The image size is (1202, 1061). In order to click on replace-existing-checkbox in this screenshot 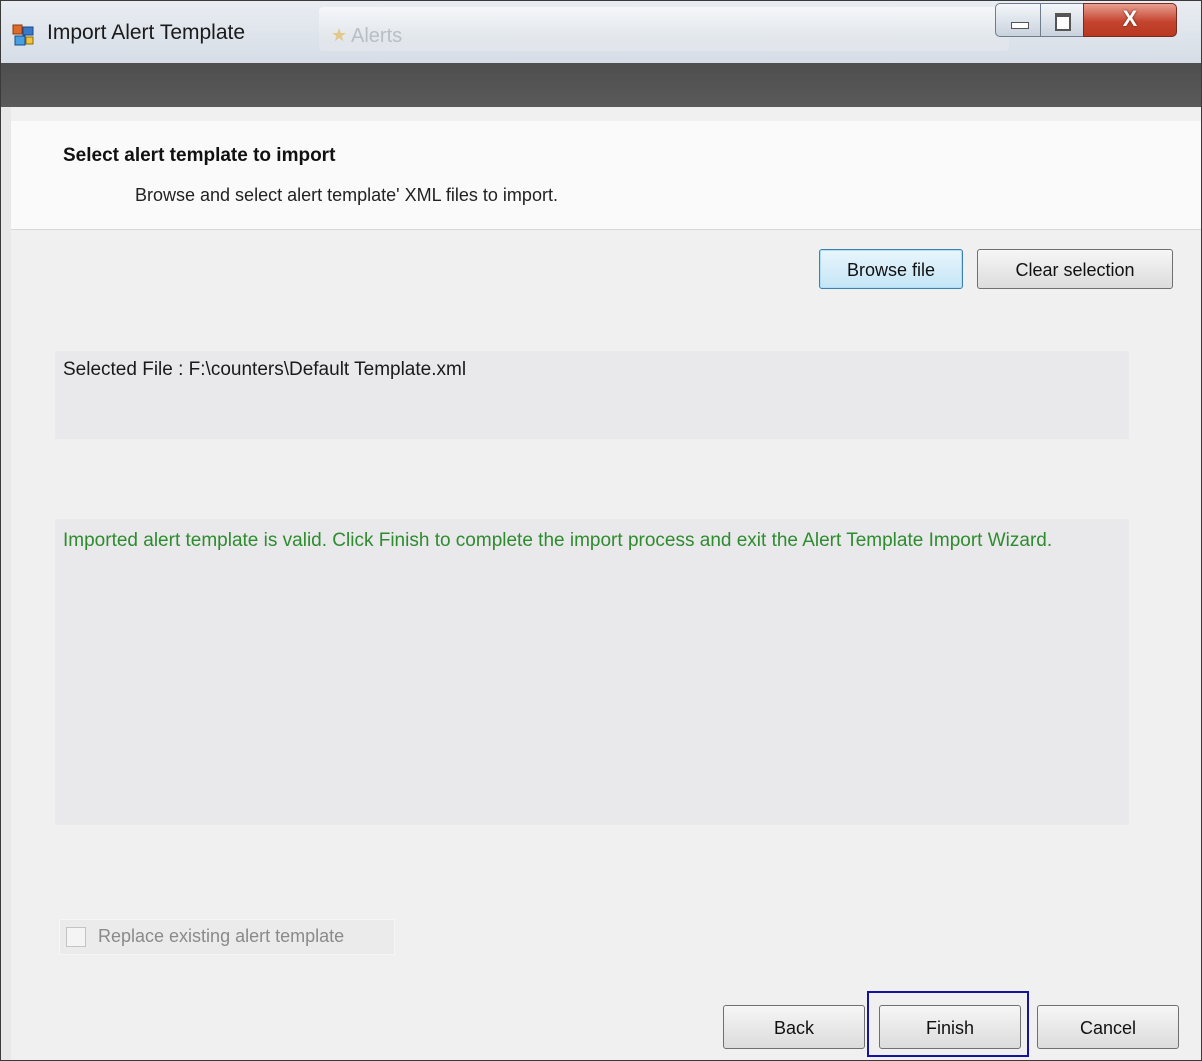, I will do `click(76, 937)`.